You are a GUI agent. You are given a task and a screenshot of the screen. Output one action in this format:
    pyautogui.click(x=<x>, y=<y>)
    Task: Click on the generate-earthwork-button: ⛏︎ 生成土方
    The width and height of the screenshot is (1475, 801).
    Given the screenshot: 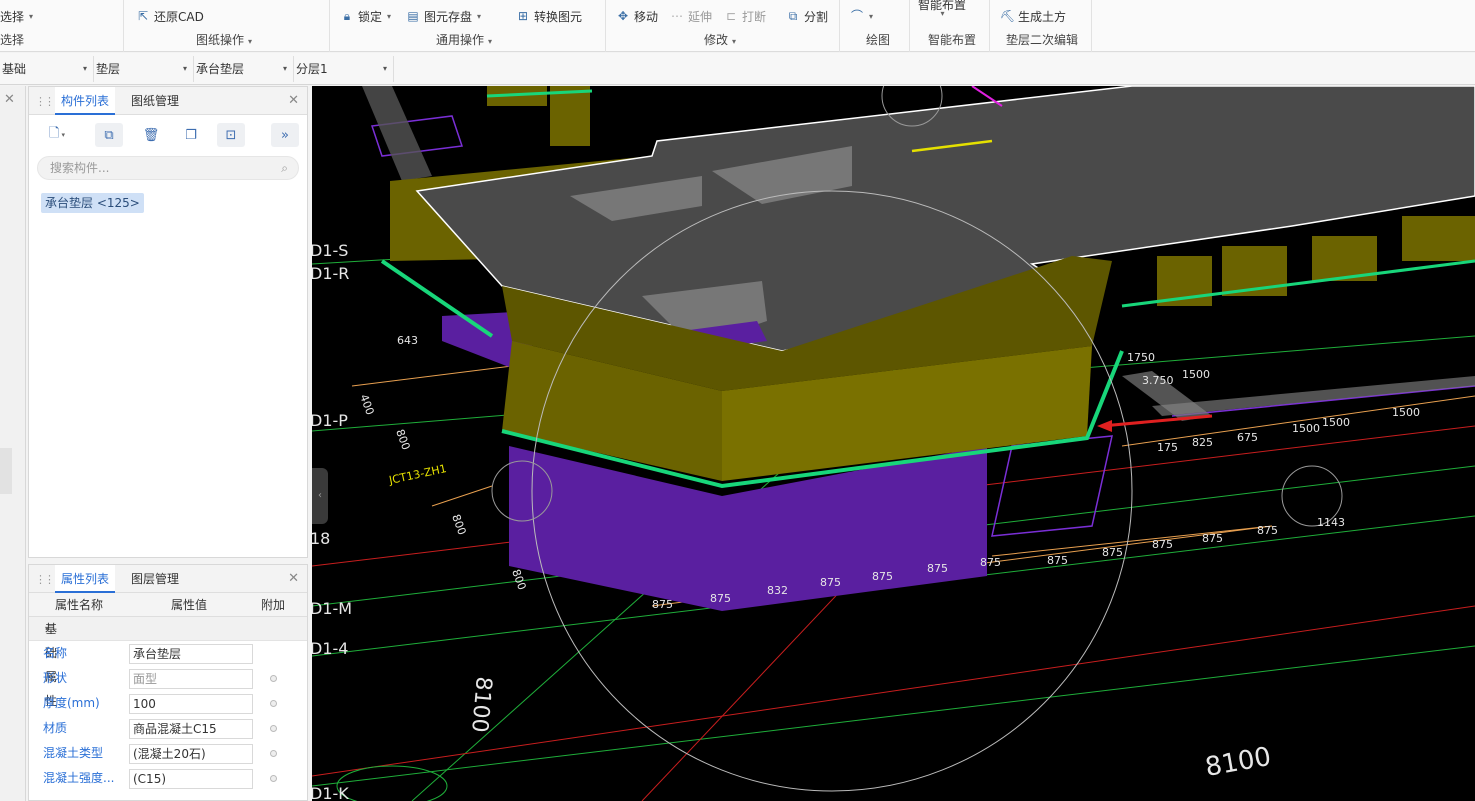 What is the action you would take?
    pyautogui.click(x=1033, y=16)
    